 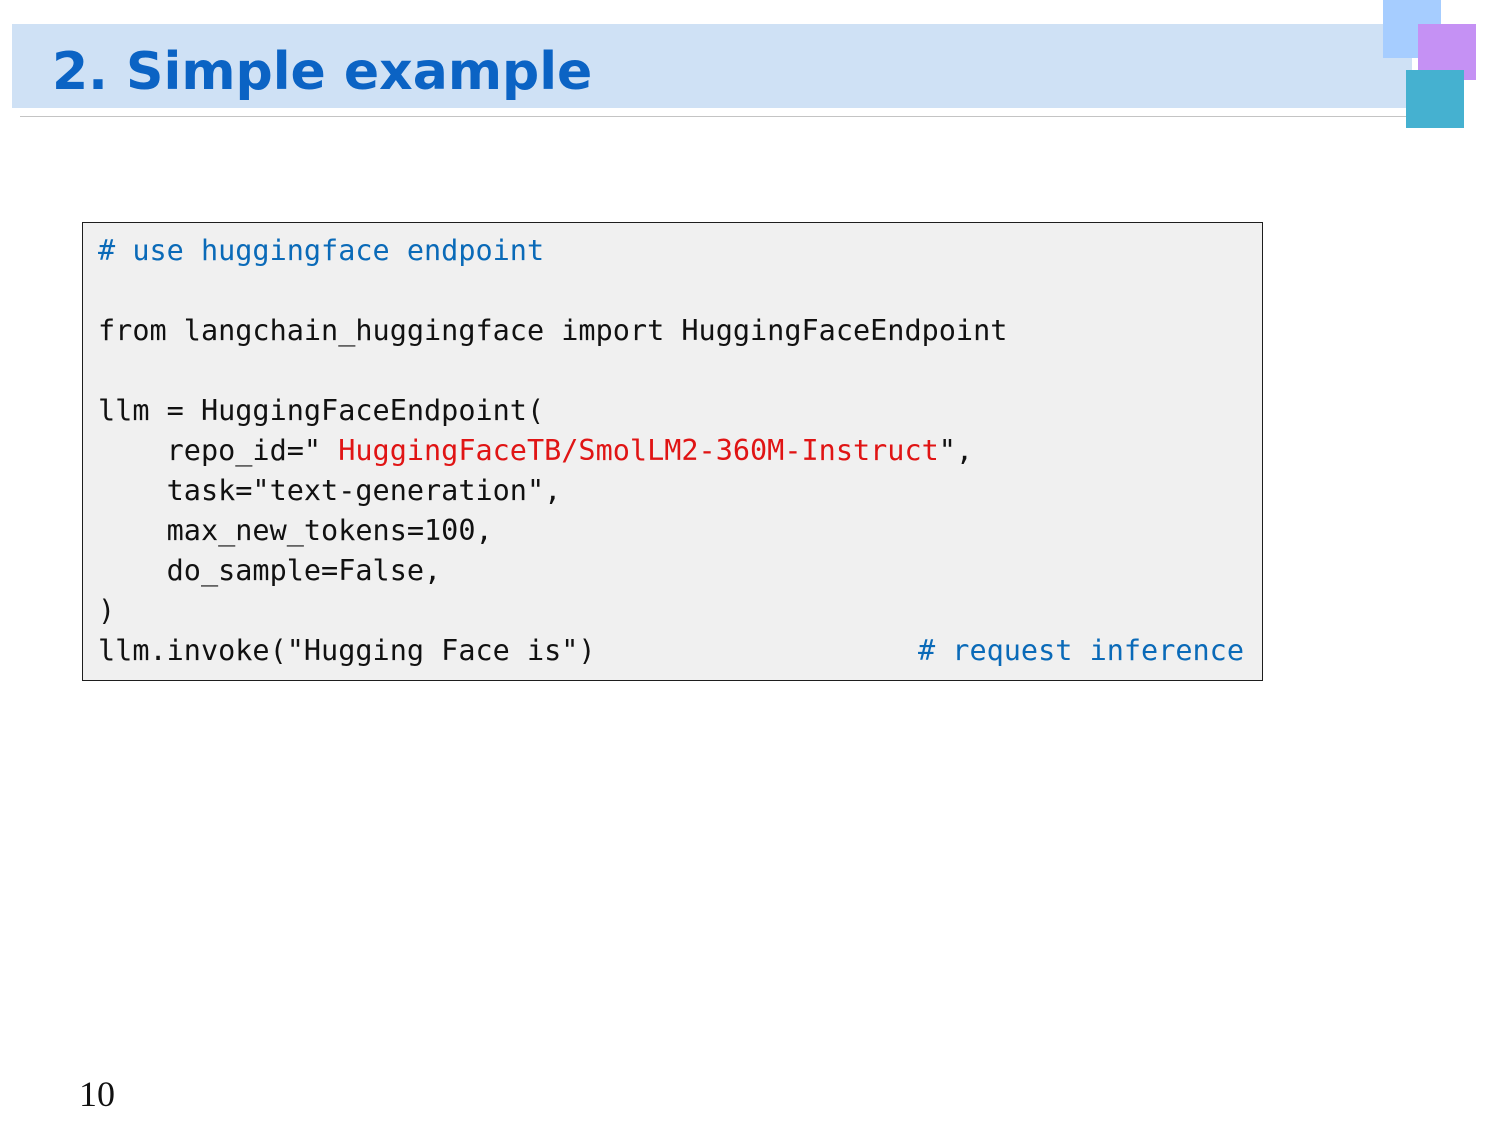 I want to click on slide-title: 2. Simple example, so click(x=322, y=72).